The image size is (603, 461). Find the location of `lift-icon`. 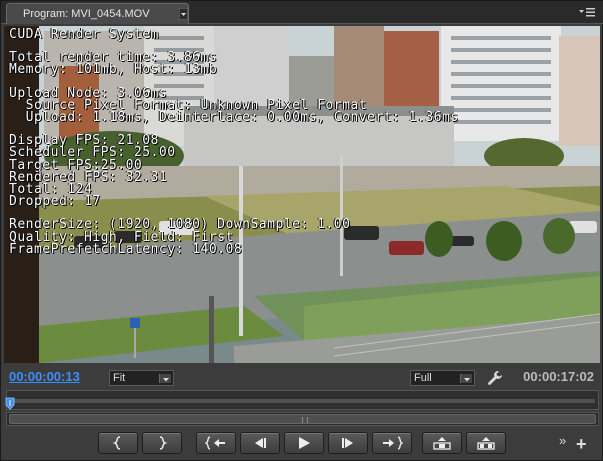

lift-icon is located at coordinates (442, 443).